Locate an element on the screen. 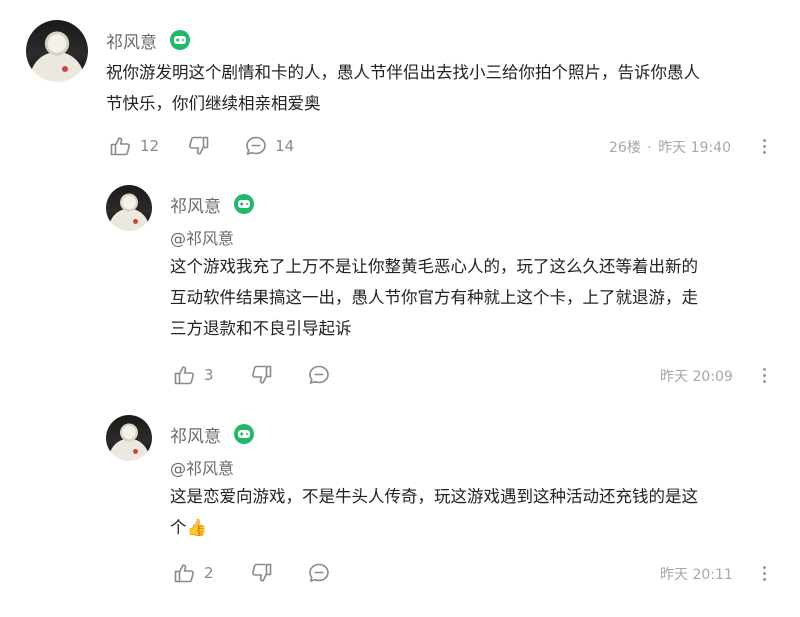 This screenshot has width=800, height=617. like-button: 3 is located at coordinates (194, 375).